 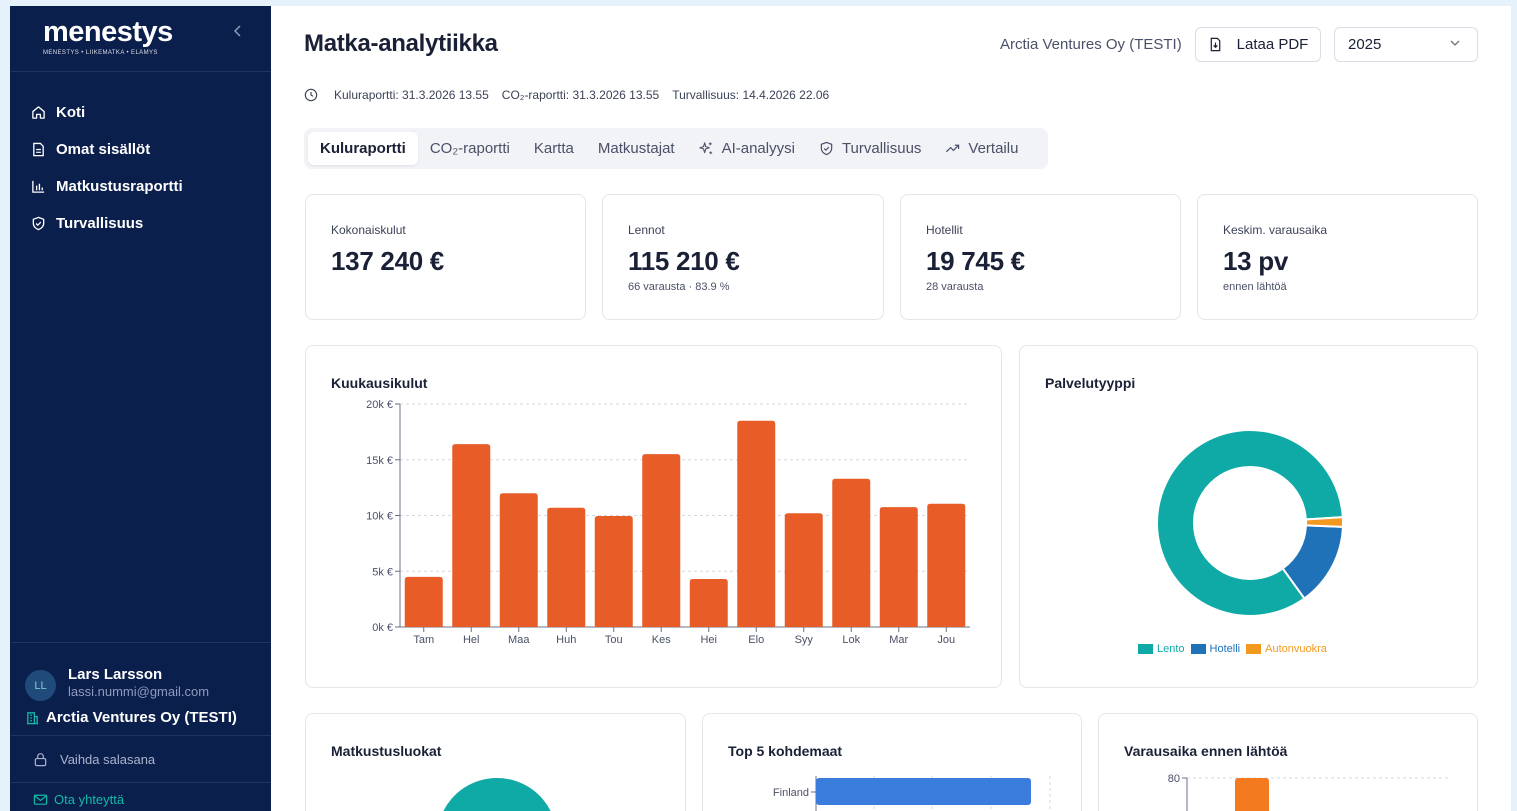 What do you see at coordinates (881, 148) in the screenshot?
I see `tab-label: Turvallisuus` at bounding box center [881, 148].